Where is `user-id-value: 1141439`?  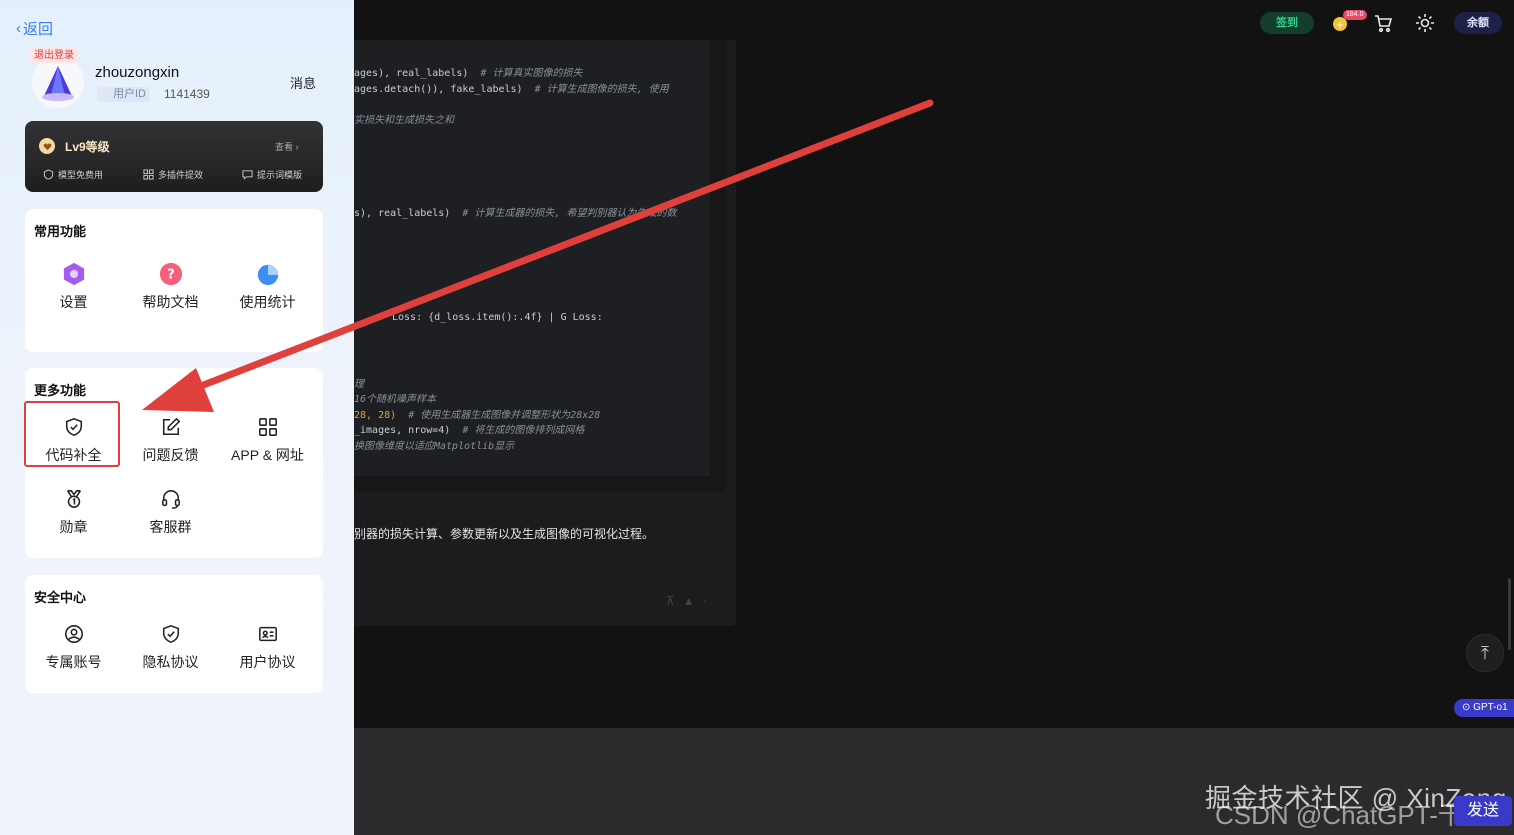 user-id-value: 1141439 is located at coordinates (187, 94).